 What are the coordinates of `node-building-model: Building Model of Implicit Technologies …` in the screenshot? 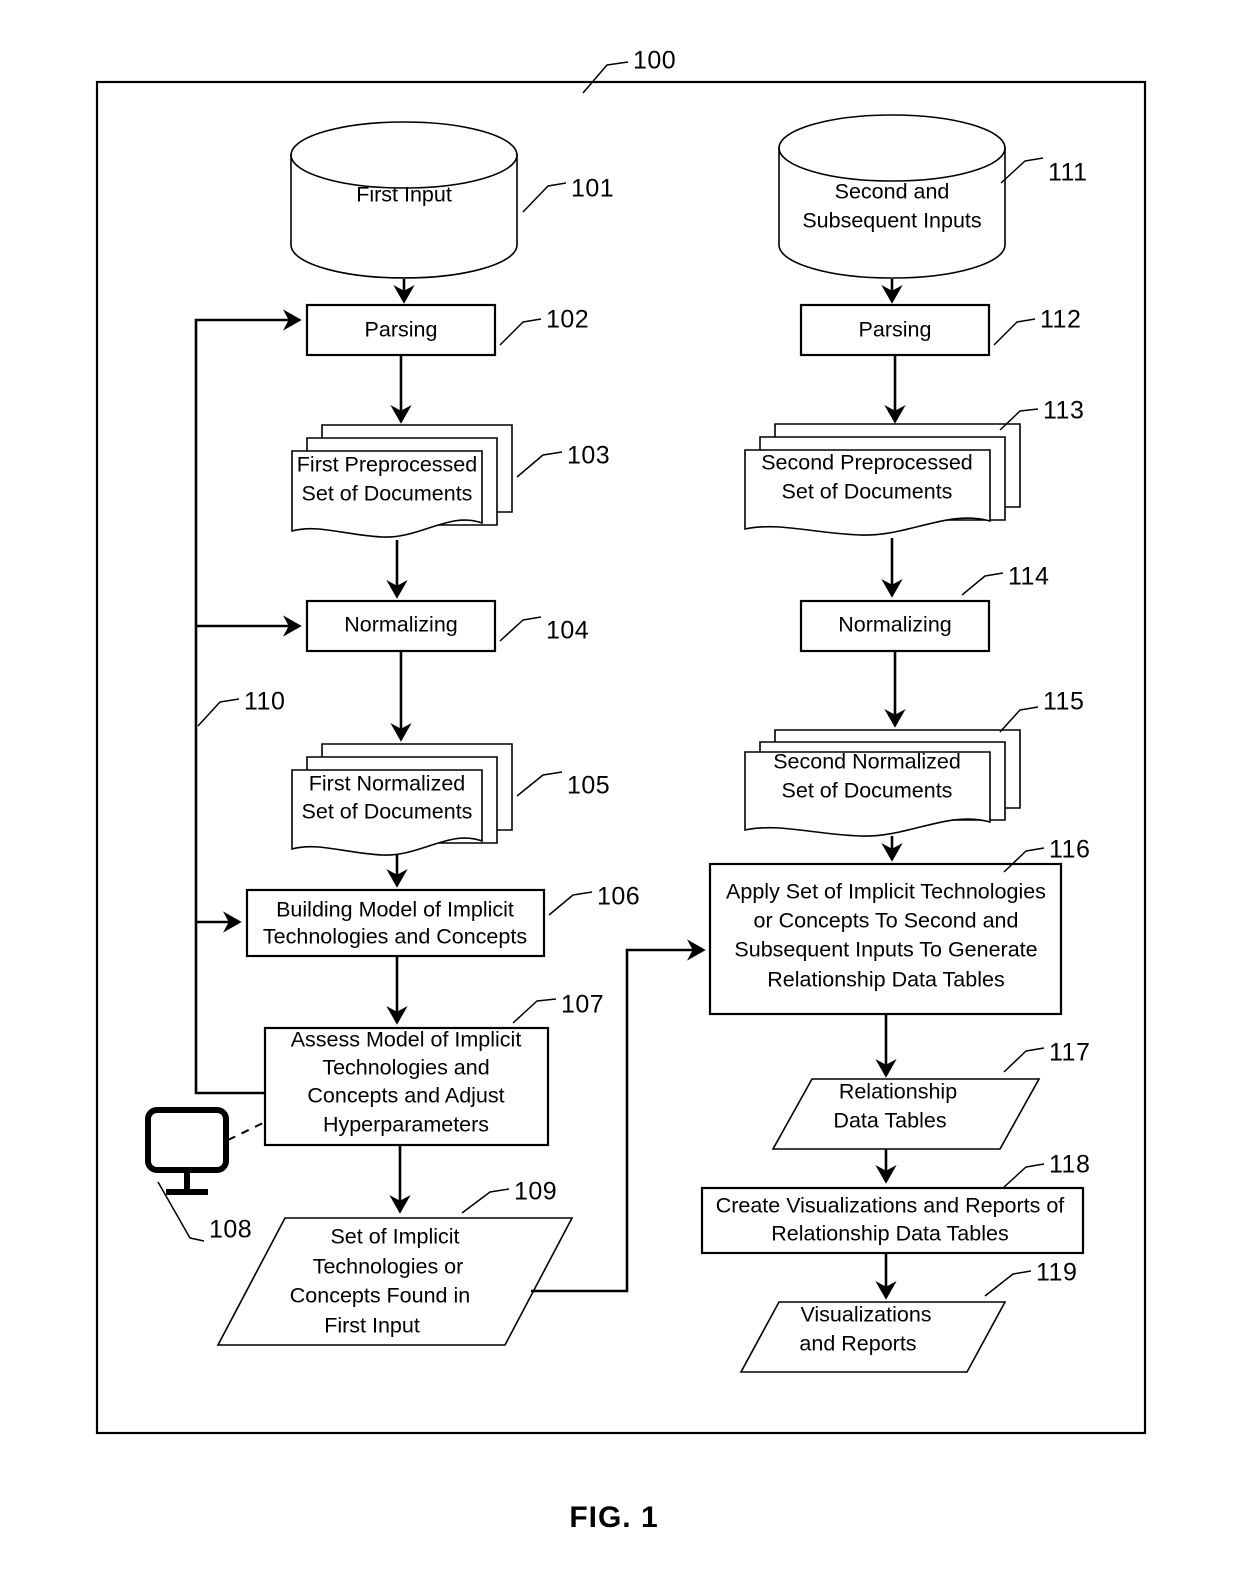 It's located at (395, 923).